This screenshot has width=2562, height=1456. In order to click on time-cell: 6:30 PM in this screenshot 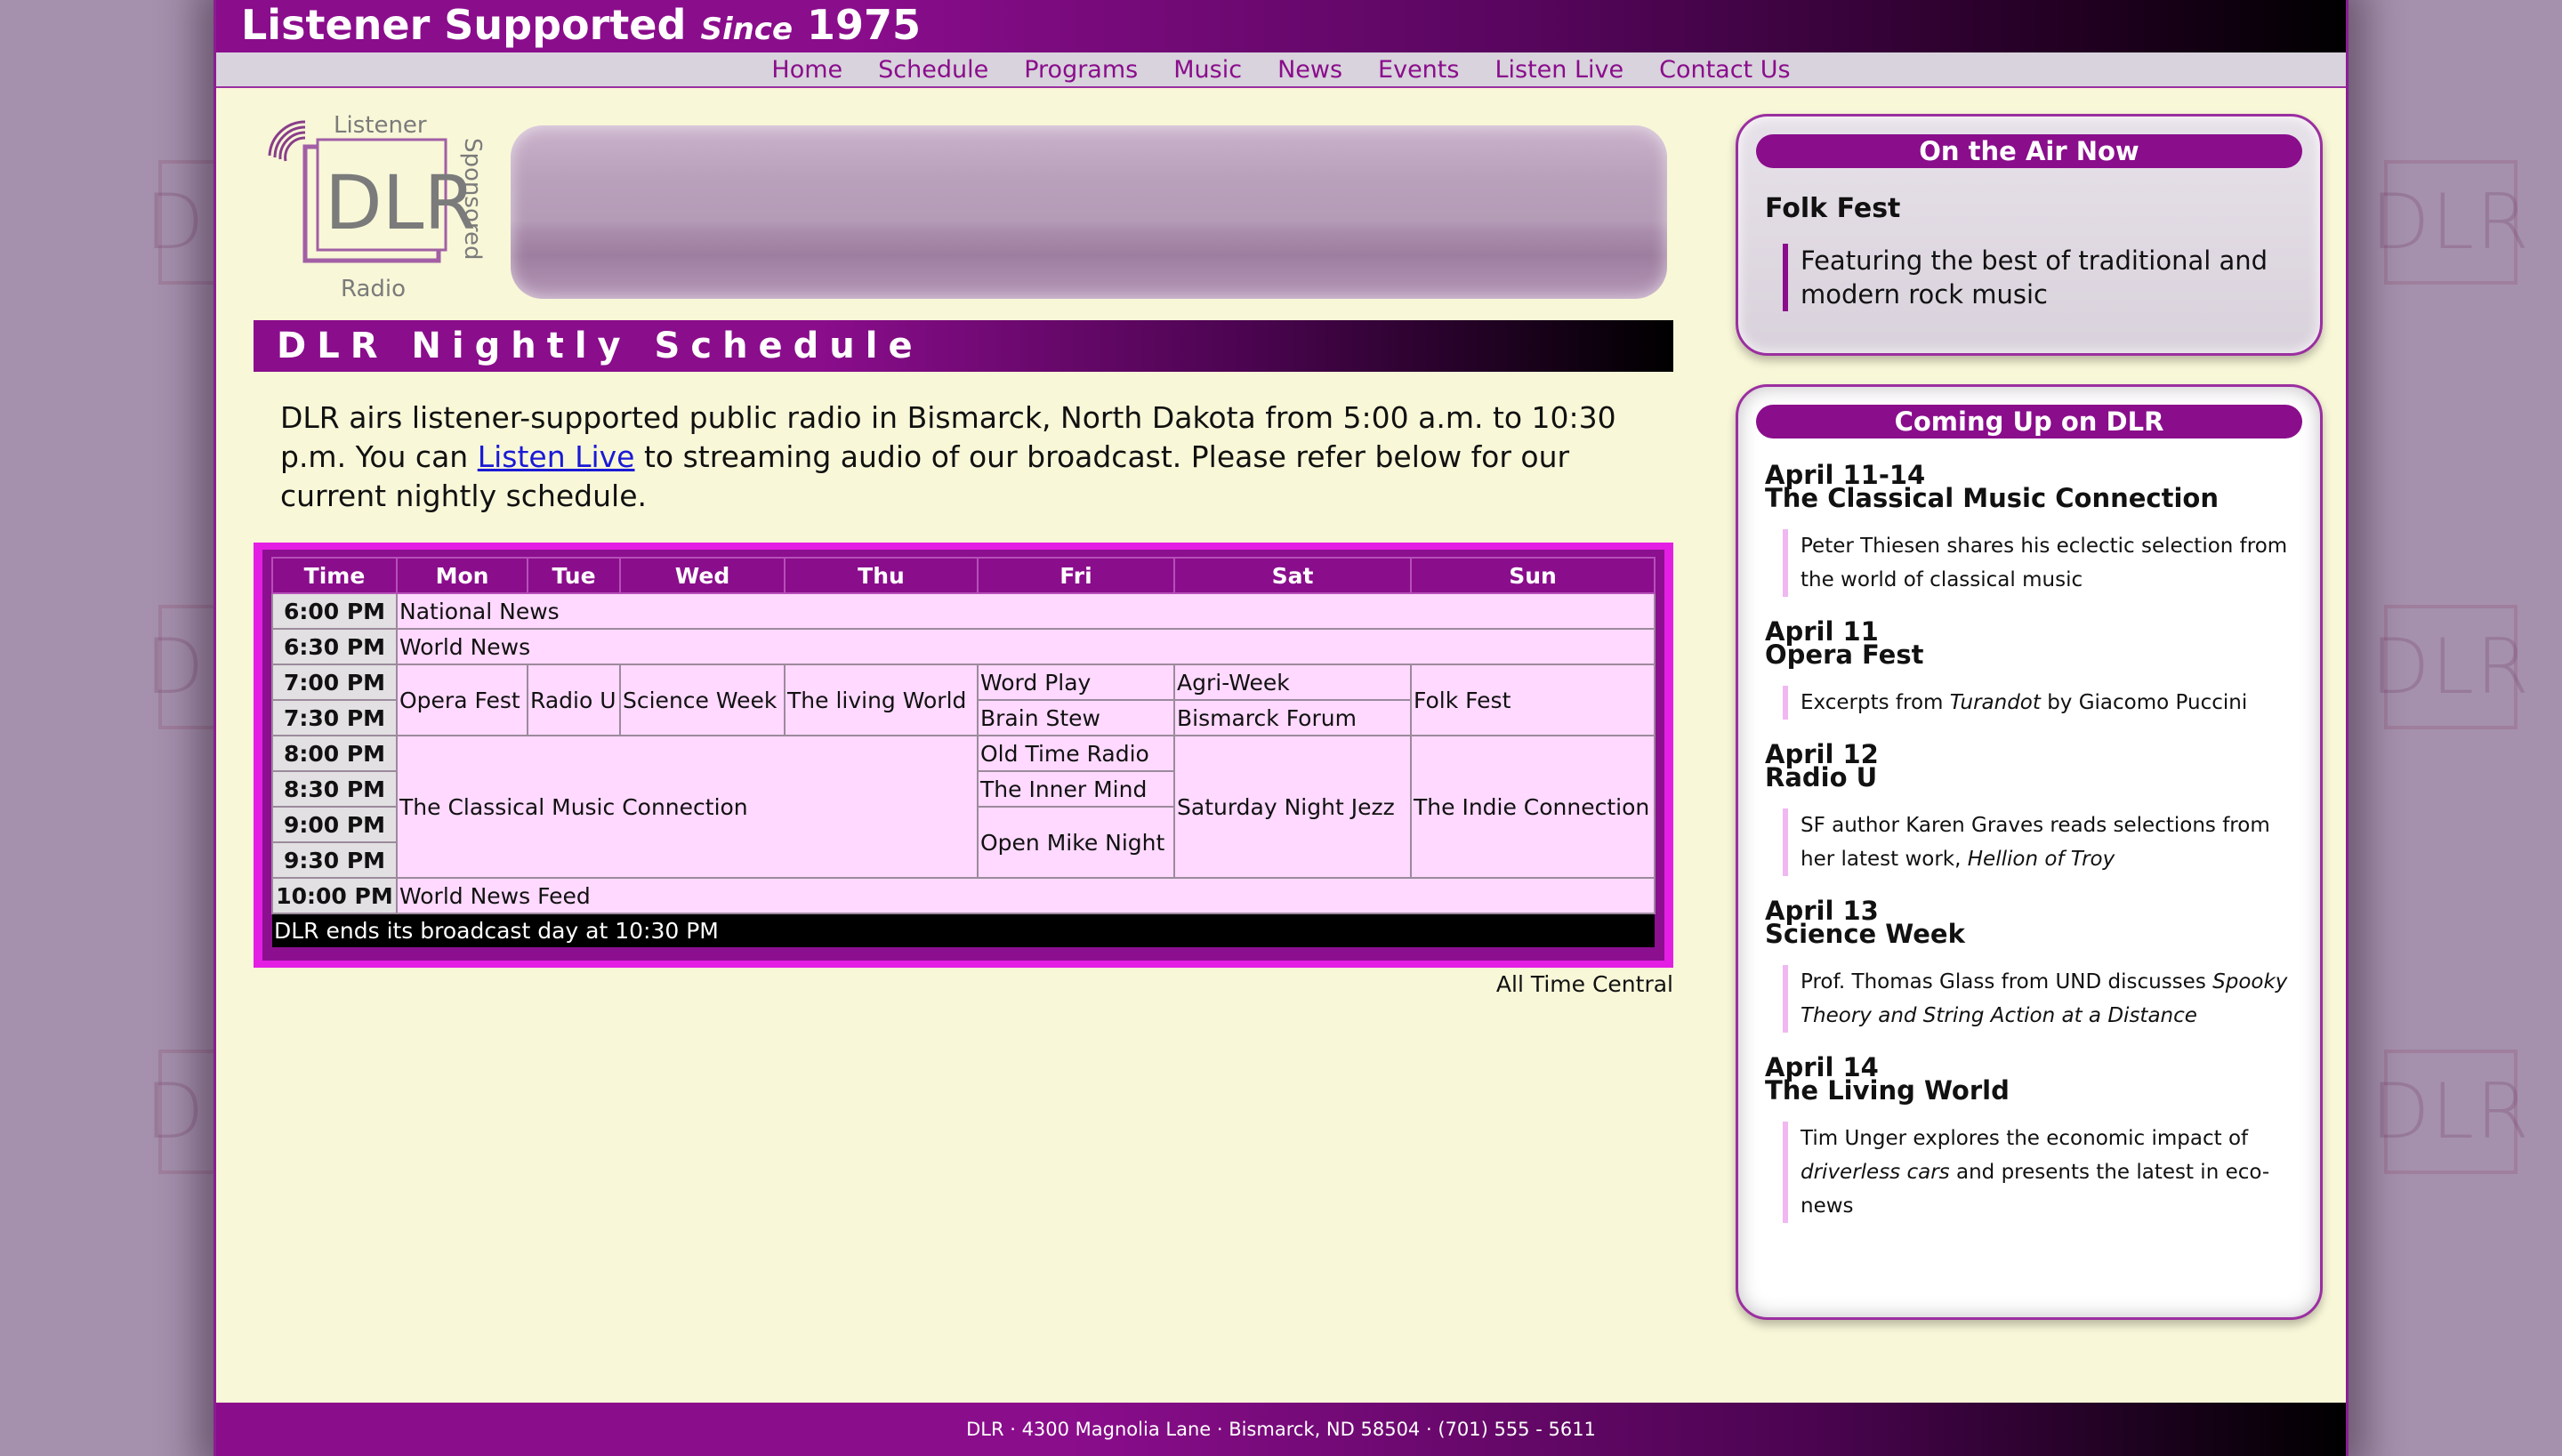, I will do `click(334, 646)`.